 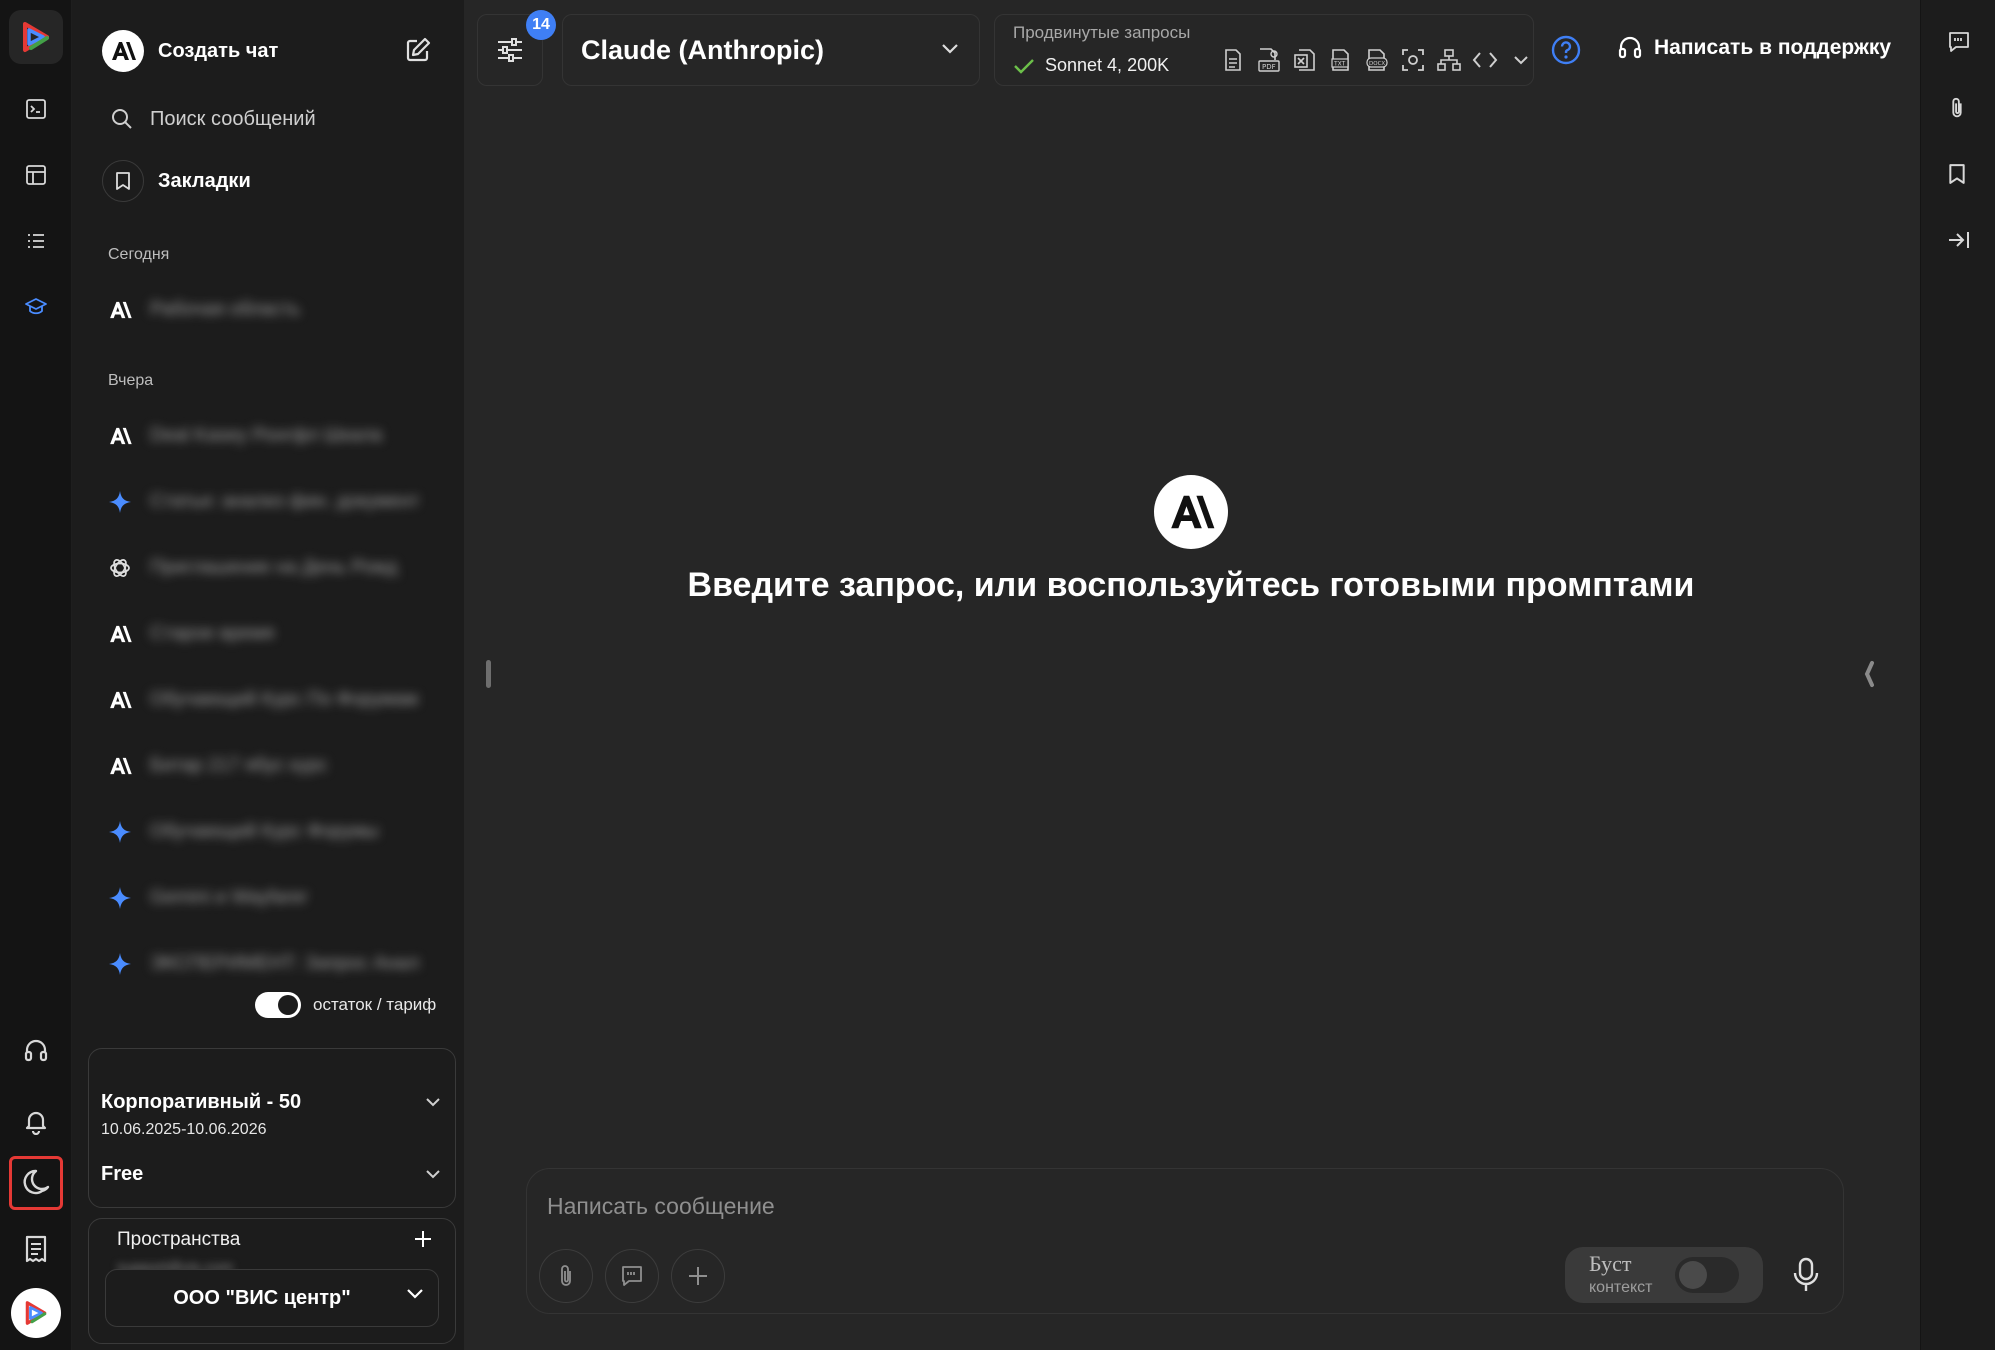 What do you see at coordinates (36, 37) in the screenshot?
I see `app-logo-icon` at bounding box center [36, 37].